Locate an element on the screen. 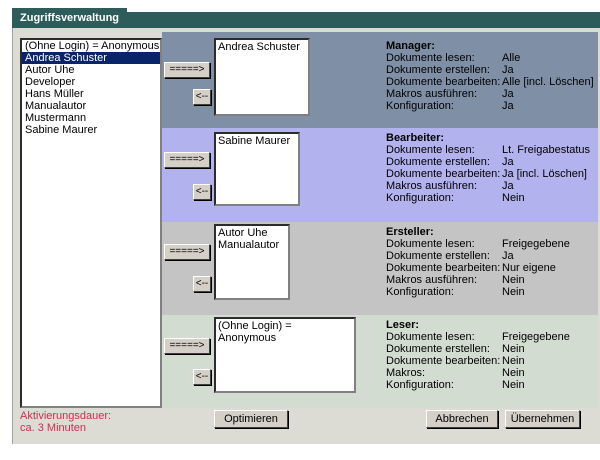 Image resolution: width=600 pixels, height=460 pixels. member-item: (Ohne Login) = Anonymous is located at coordinates (285, 332).